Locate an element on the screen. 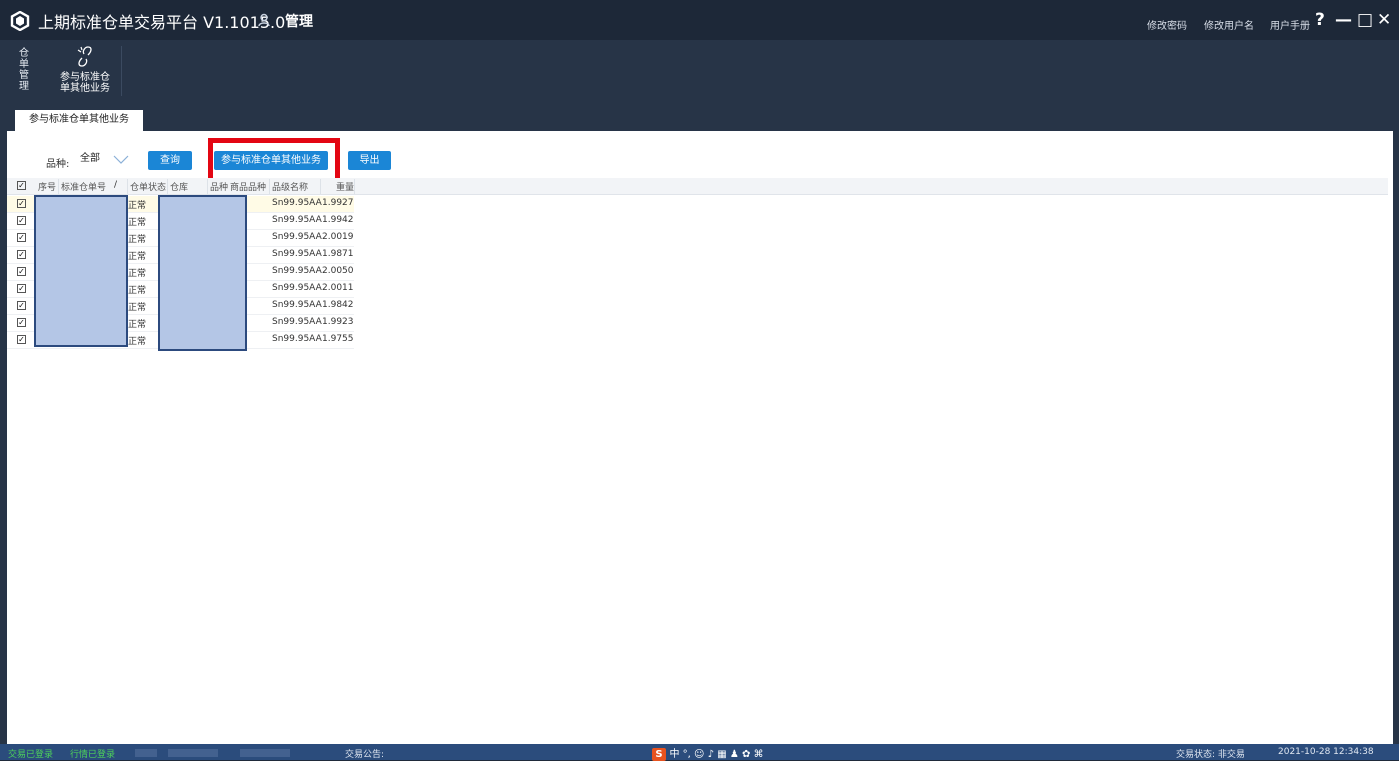 The height and width of the screenshot is (761, 1399). help-button: ? is located at coordinates (1320, 20).